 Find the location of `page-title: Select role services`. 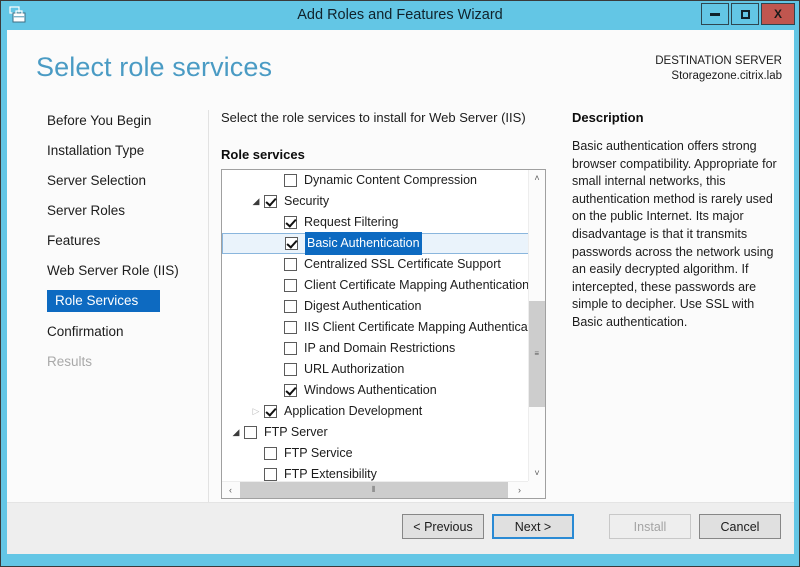

page-title: Select role services is located at coordinates (154, 67).